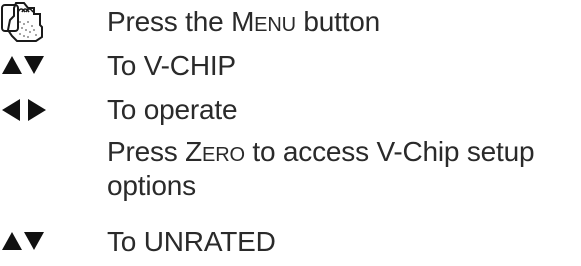 This screenshot has height=266, width=581. What do you see at coordinates (338, 21) in the screenshot?
I see `step-text-suffix: button` at bounding box center [338, 21].